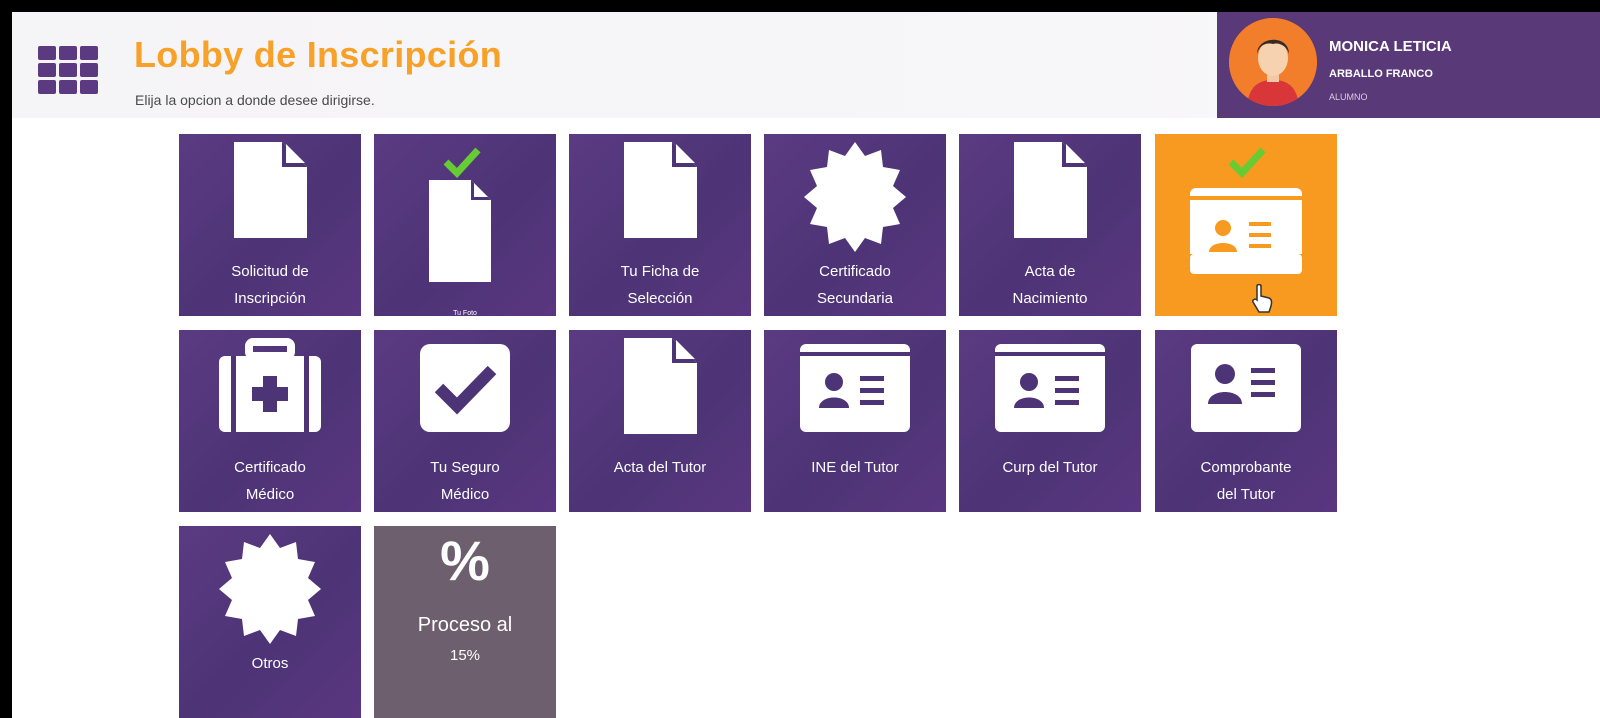 The width and height of the screenshot is (1600, 718). I want to click on percent-icon: %, so click(465, 560).